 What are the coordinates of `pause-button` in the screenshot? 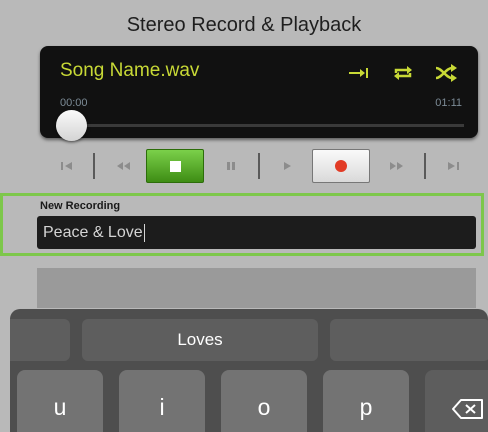 It's located at (231, 166).